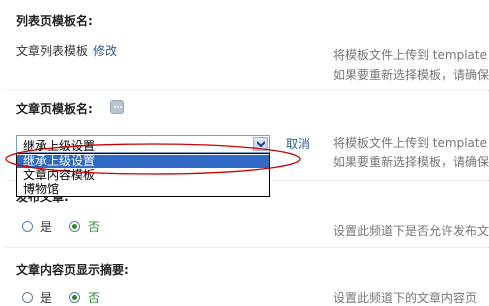 This screenshot has height=306, width=489. I want to click on list-template-hint-2: 如果要重新选择模板，请确保, so click(411, 75).